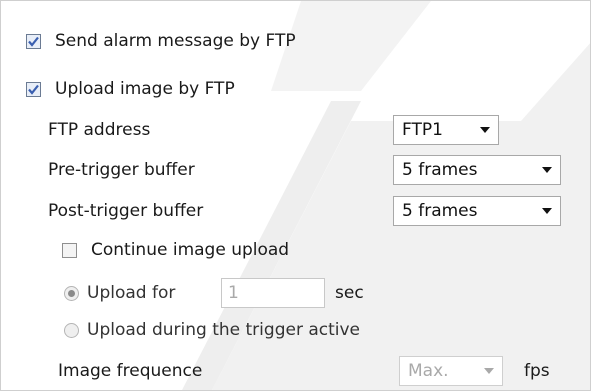  I want to click on upload-for-unit-wrap: sec, so click(349, 293).